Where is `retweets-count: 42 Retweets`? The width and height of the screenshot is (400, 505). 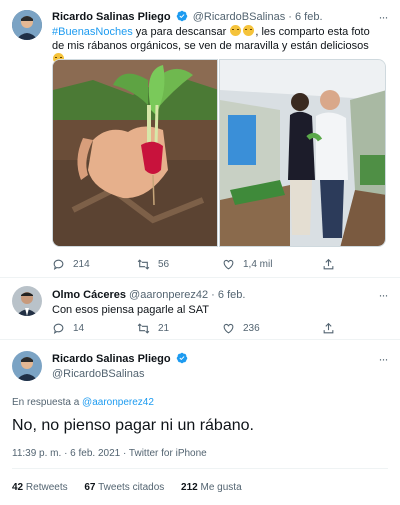
retweets-count: 42 Retweets is located at coordinates (40, 487).